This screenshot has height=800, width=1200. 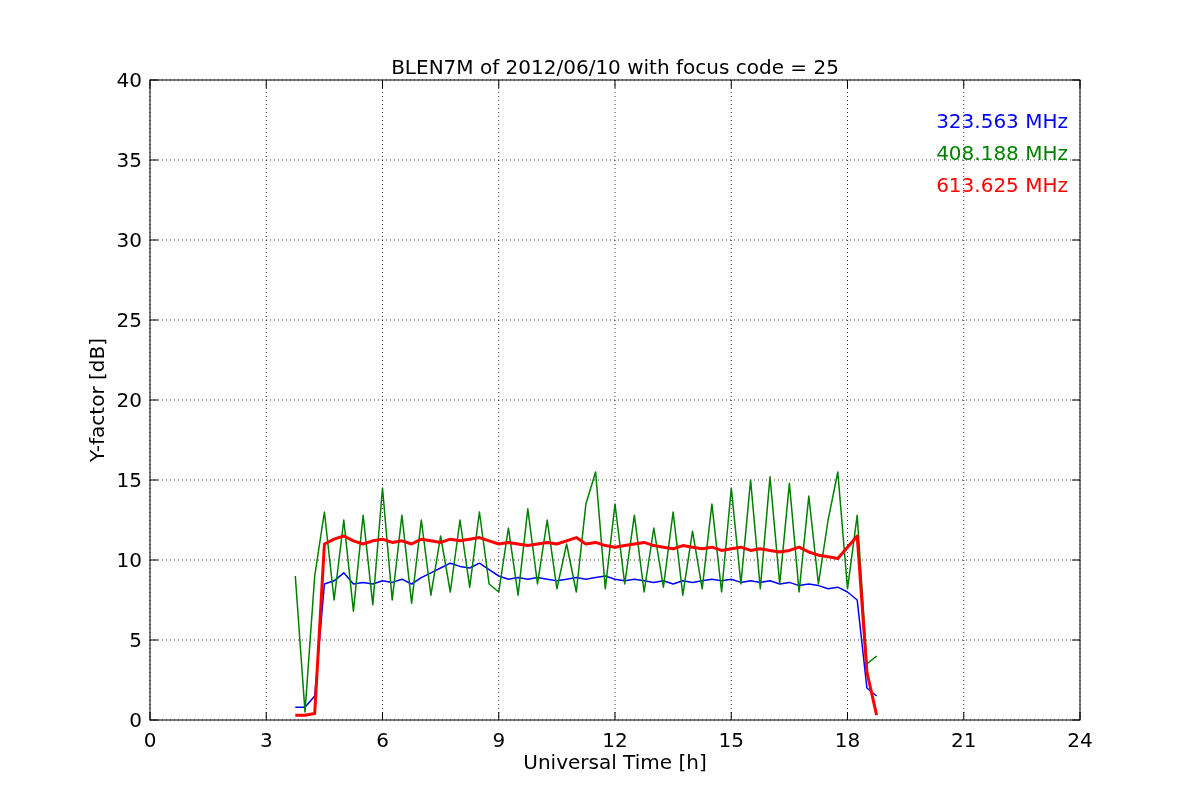 I want to click on axis-tick-label: 10, so click(x=129, y=560).